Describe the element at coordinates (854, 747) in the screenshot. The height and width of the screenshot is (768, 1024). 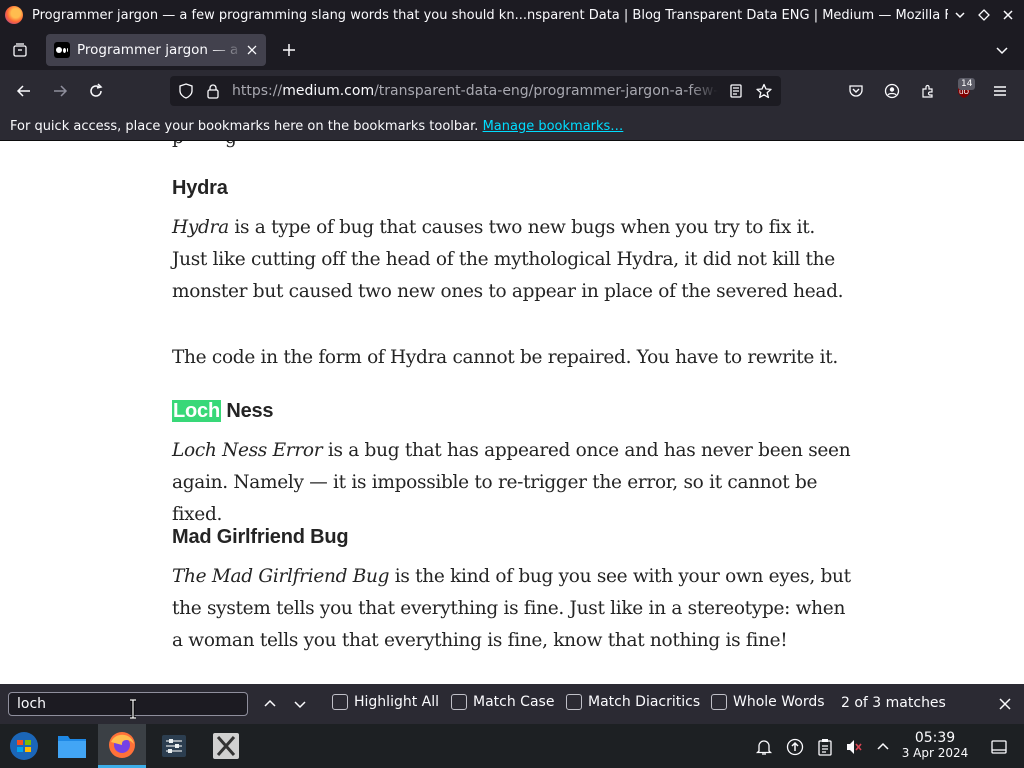
I see `volume-muted-icon` at that location.